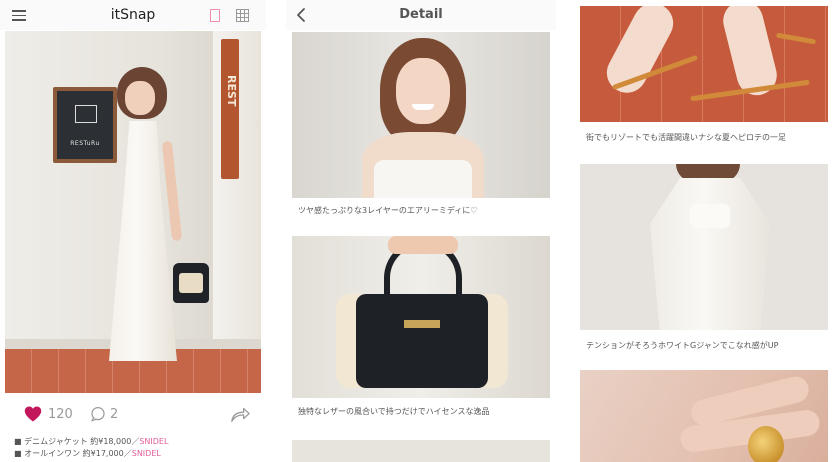 This screenshot has width=832, height=462. Describe the element at coordinates (704, 64) in the screenshot. I see `gallery-photo-sandals` at that location.